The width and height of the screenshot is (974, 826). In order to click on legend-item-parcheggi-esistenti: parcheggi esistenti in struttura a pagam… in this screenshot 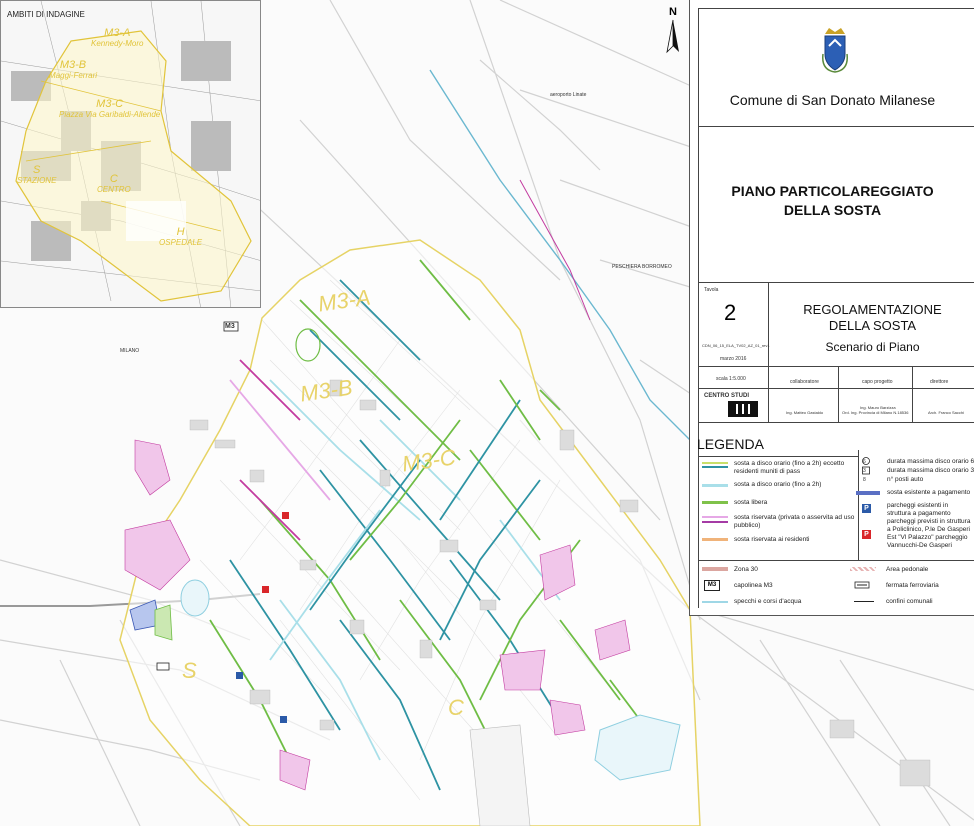, I will do `click(919, 509)`.